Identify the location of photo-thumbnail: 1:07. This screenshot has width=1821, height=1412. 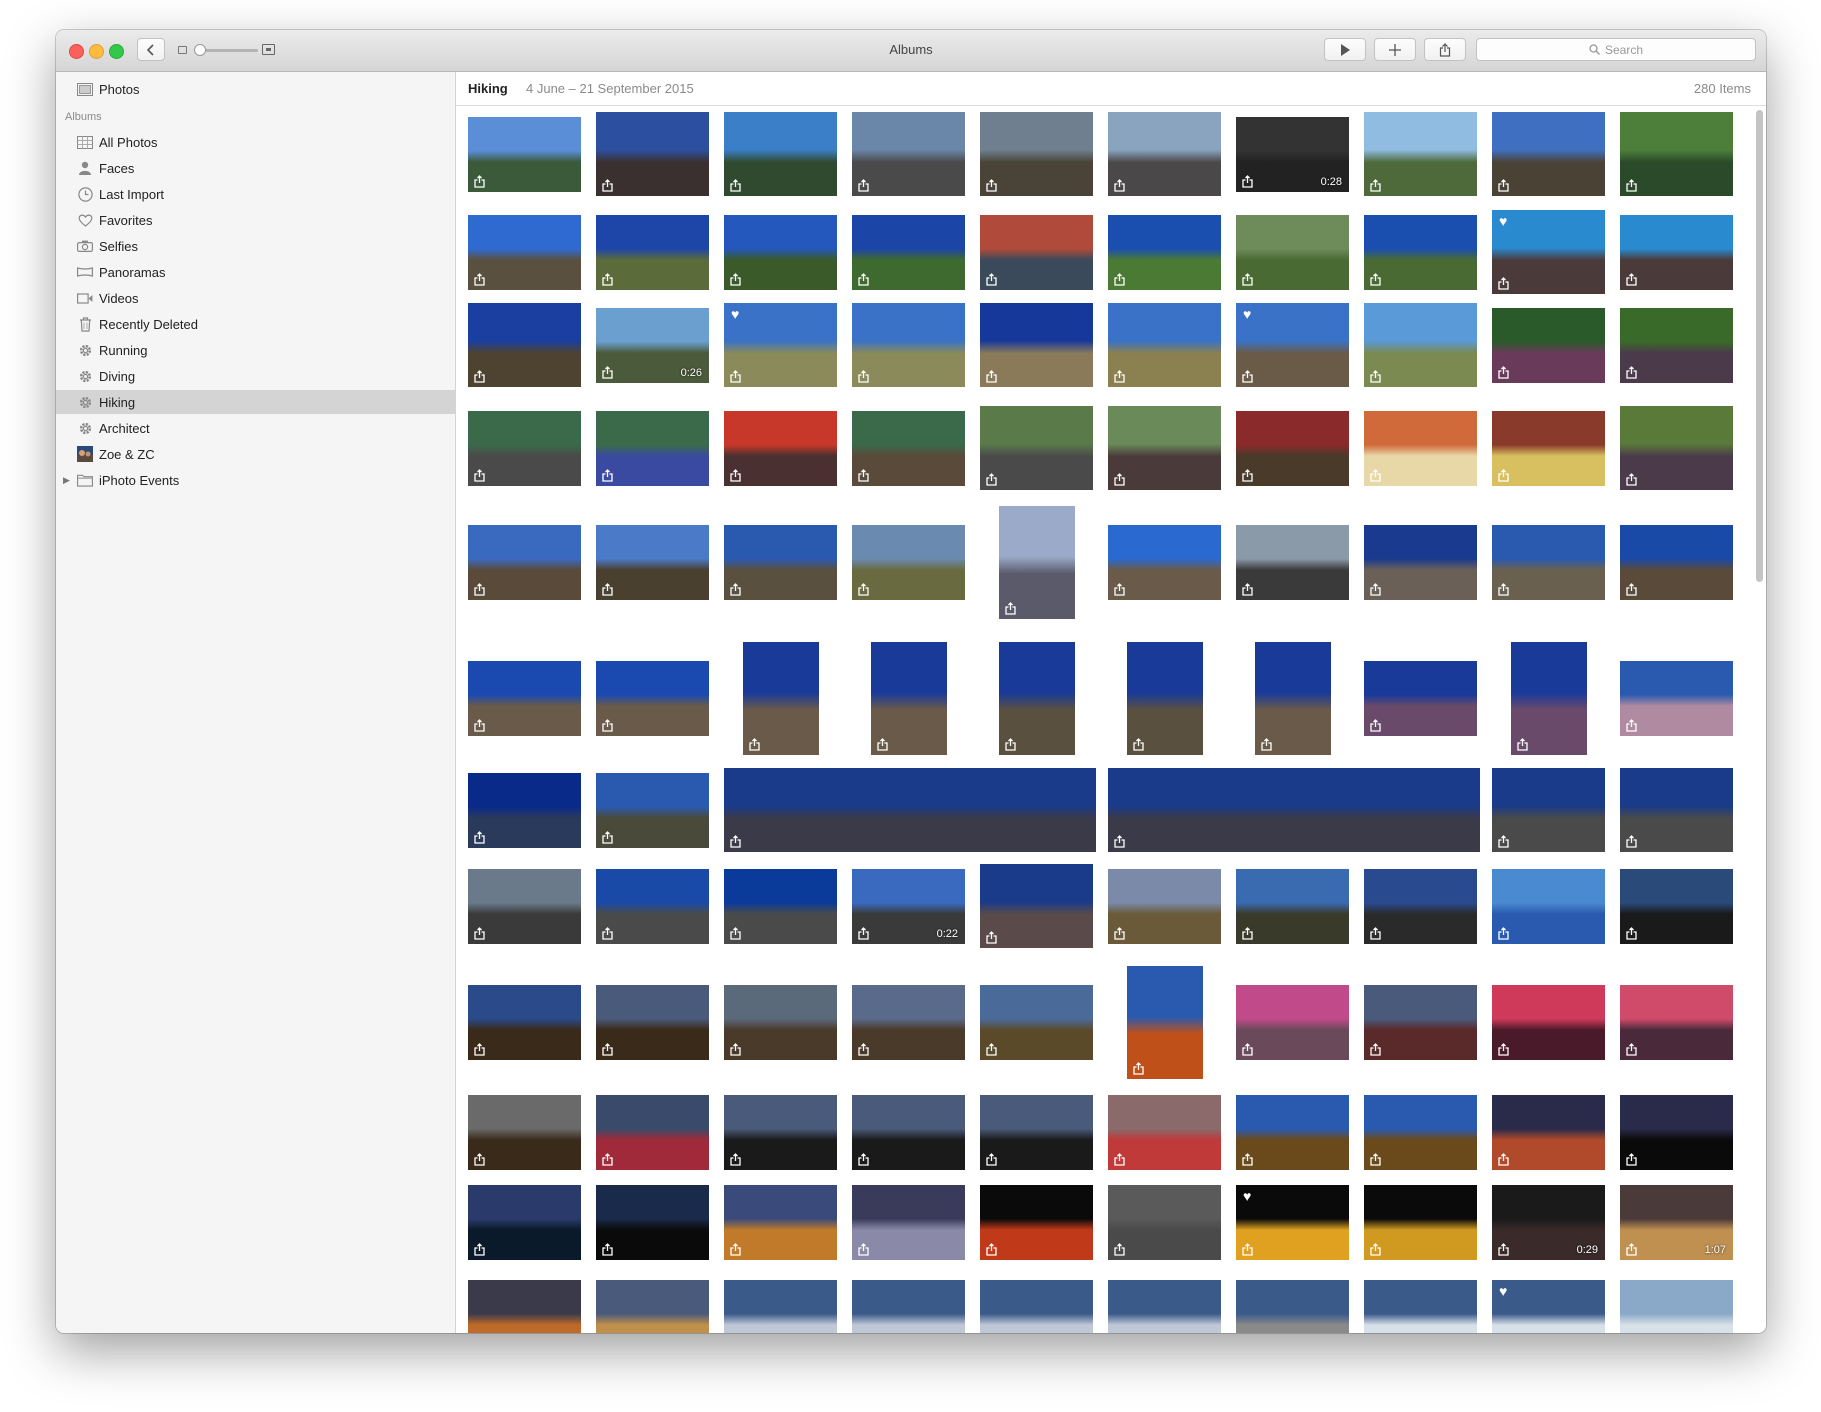
(1676, 1222).